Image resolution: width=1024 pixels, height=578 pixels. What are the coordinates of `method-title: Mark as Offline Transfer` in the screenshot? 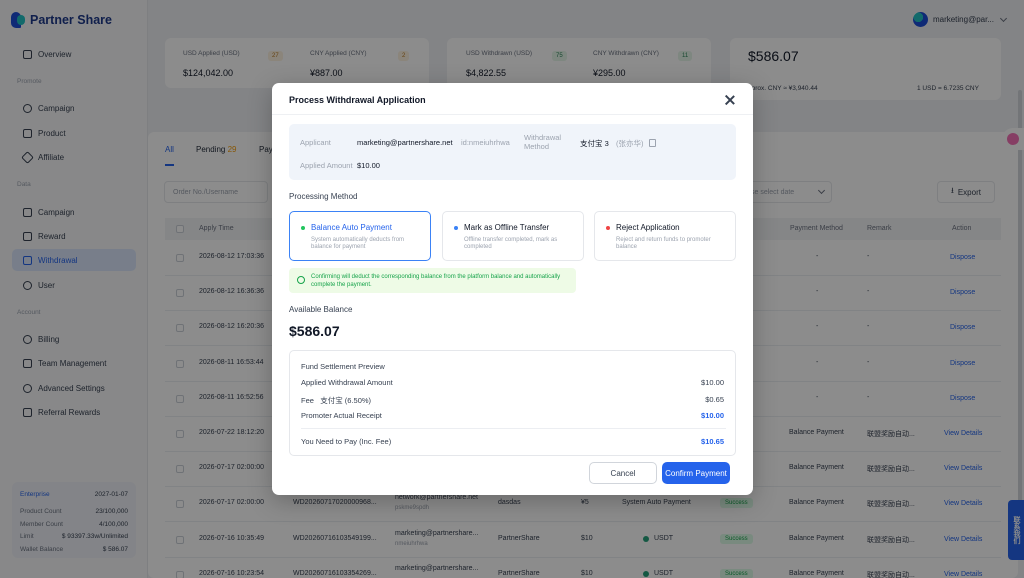 It's located at (507, 227).